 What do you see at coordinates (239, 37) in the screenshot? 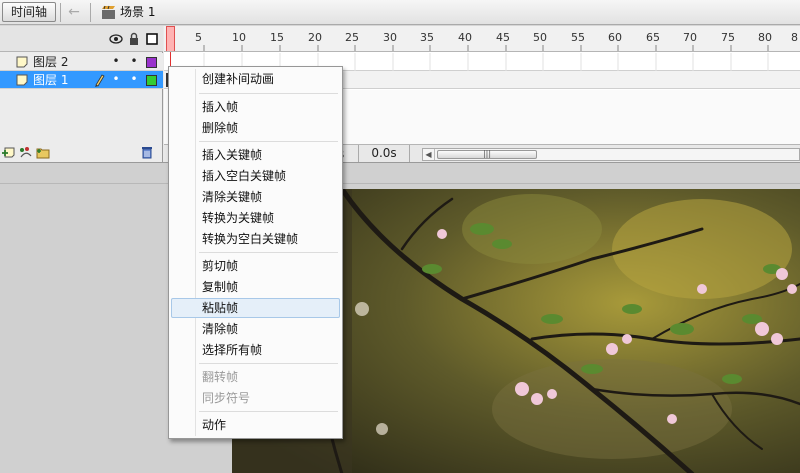
I see `ruler-tick: 10` at bounding box center [239, 37].